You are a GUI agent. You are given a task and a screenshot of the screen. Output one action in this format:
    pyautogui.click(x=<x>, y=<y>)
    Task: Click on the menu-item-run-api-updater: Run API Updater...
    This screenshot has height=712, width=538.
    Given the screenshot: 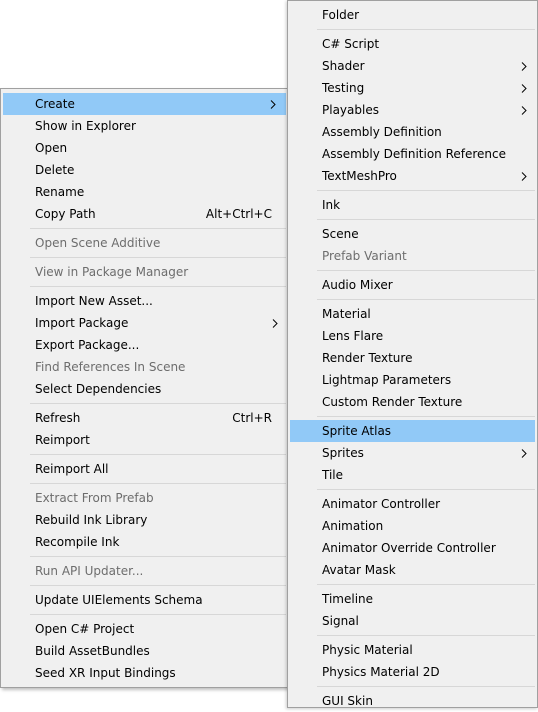 What is the action you would take?
    pyautogui.click(x=144, y=571)
    